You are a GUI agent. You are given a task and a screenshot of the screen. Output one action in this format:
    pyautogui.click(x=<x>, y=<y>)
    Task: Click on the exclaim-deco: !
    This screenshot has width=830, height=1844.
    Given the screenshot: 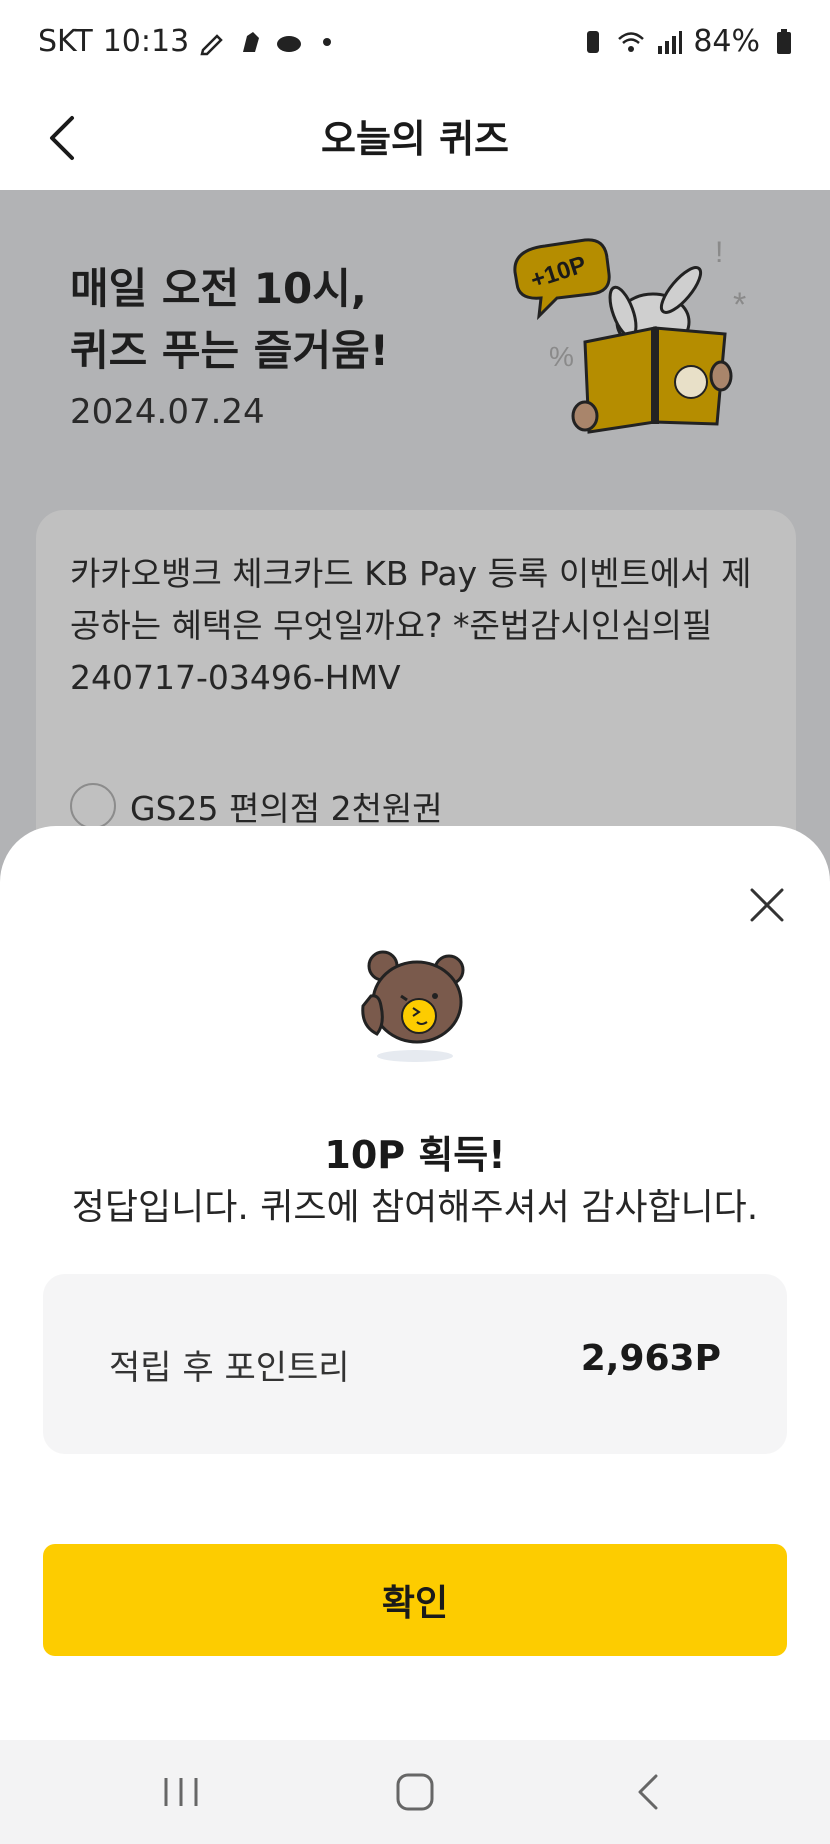 What is the action you would take?
    pyautogui.click(x=719, y=252)
    